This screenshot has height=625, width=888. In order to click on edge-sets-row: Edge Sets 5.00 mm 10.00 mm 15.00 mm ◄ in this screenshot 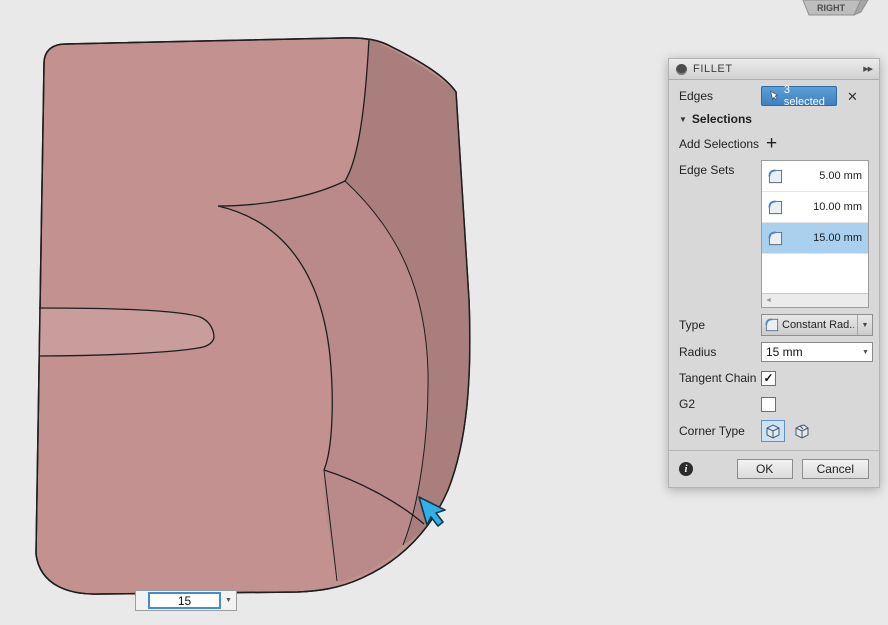, I will do `click(774, 234)`.